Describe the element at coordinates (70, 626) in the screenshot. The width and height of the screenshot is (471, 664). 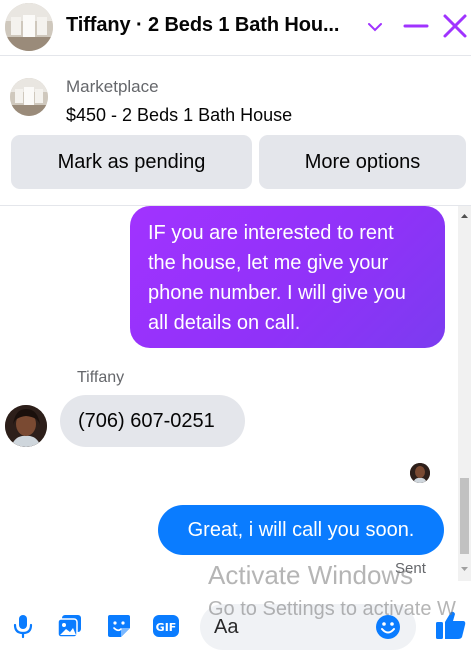
I see `photo-icon` at that location.